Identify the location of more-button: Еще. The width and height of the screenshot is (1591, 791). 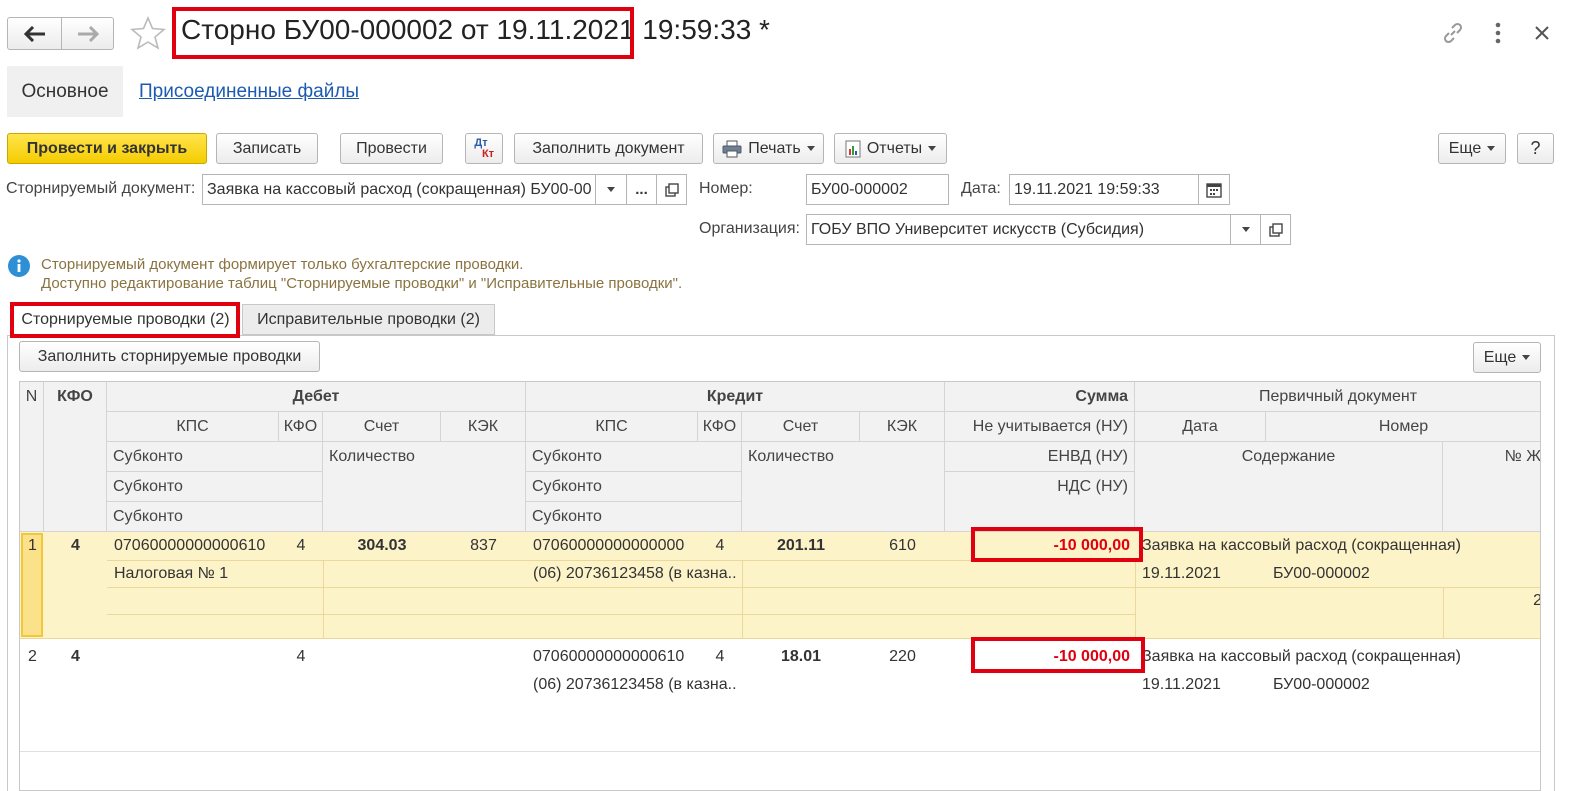
(1472, 148).